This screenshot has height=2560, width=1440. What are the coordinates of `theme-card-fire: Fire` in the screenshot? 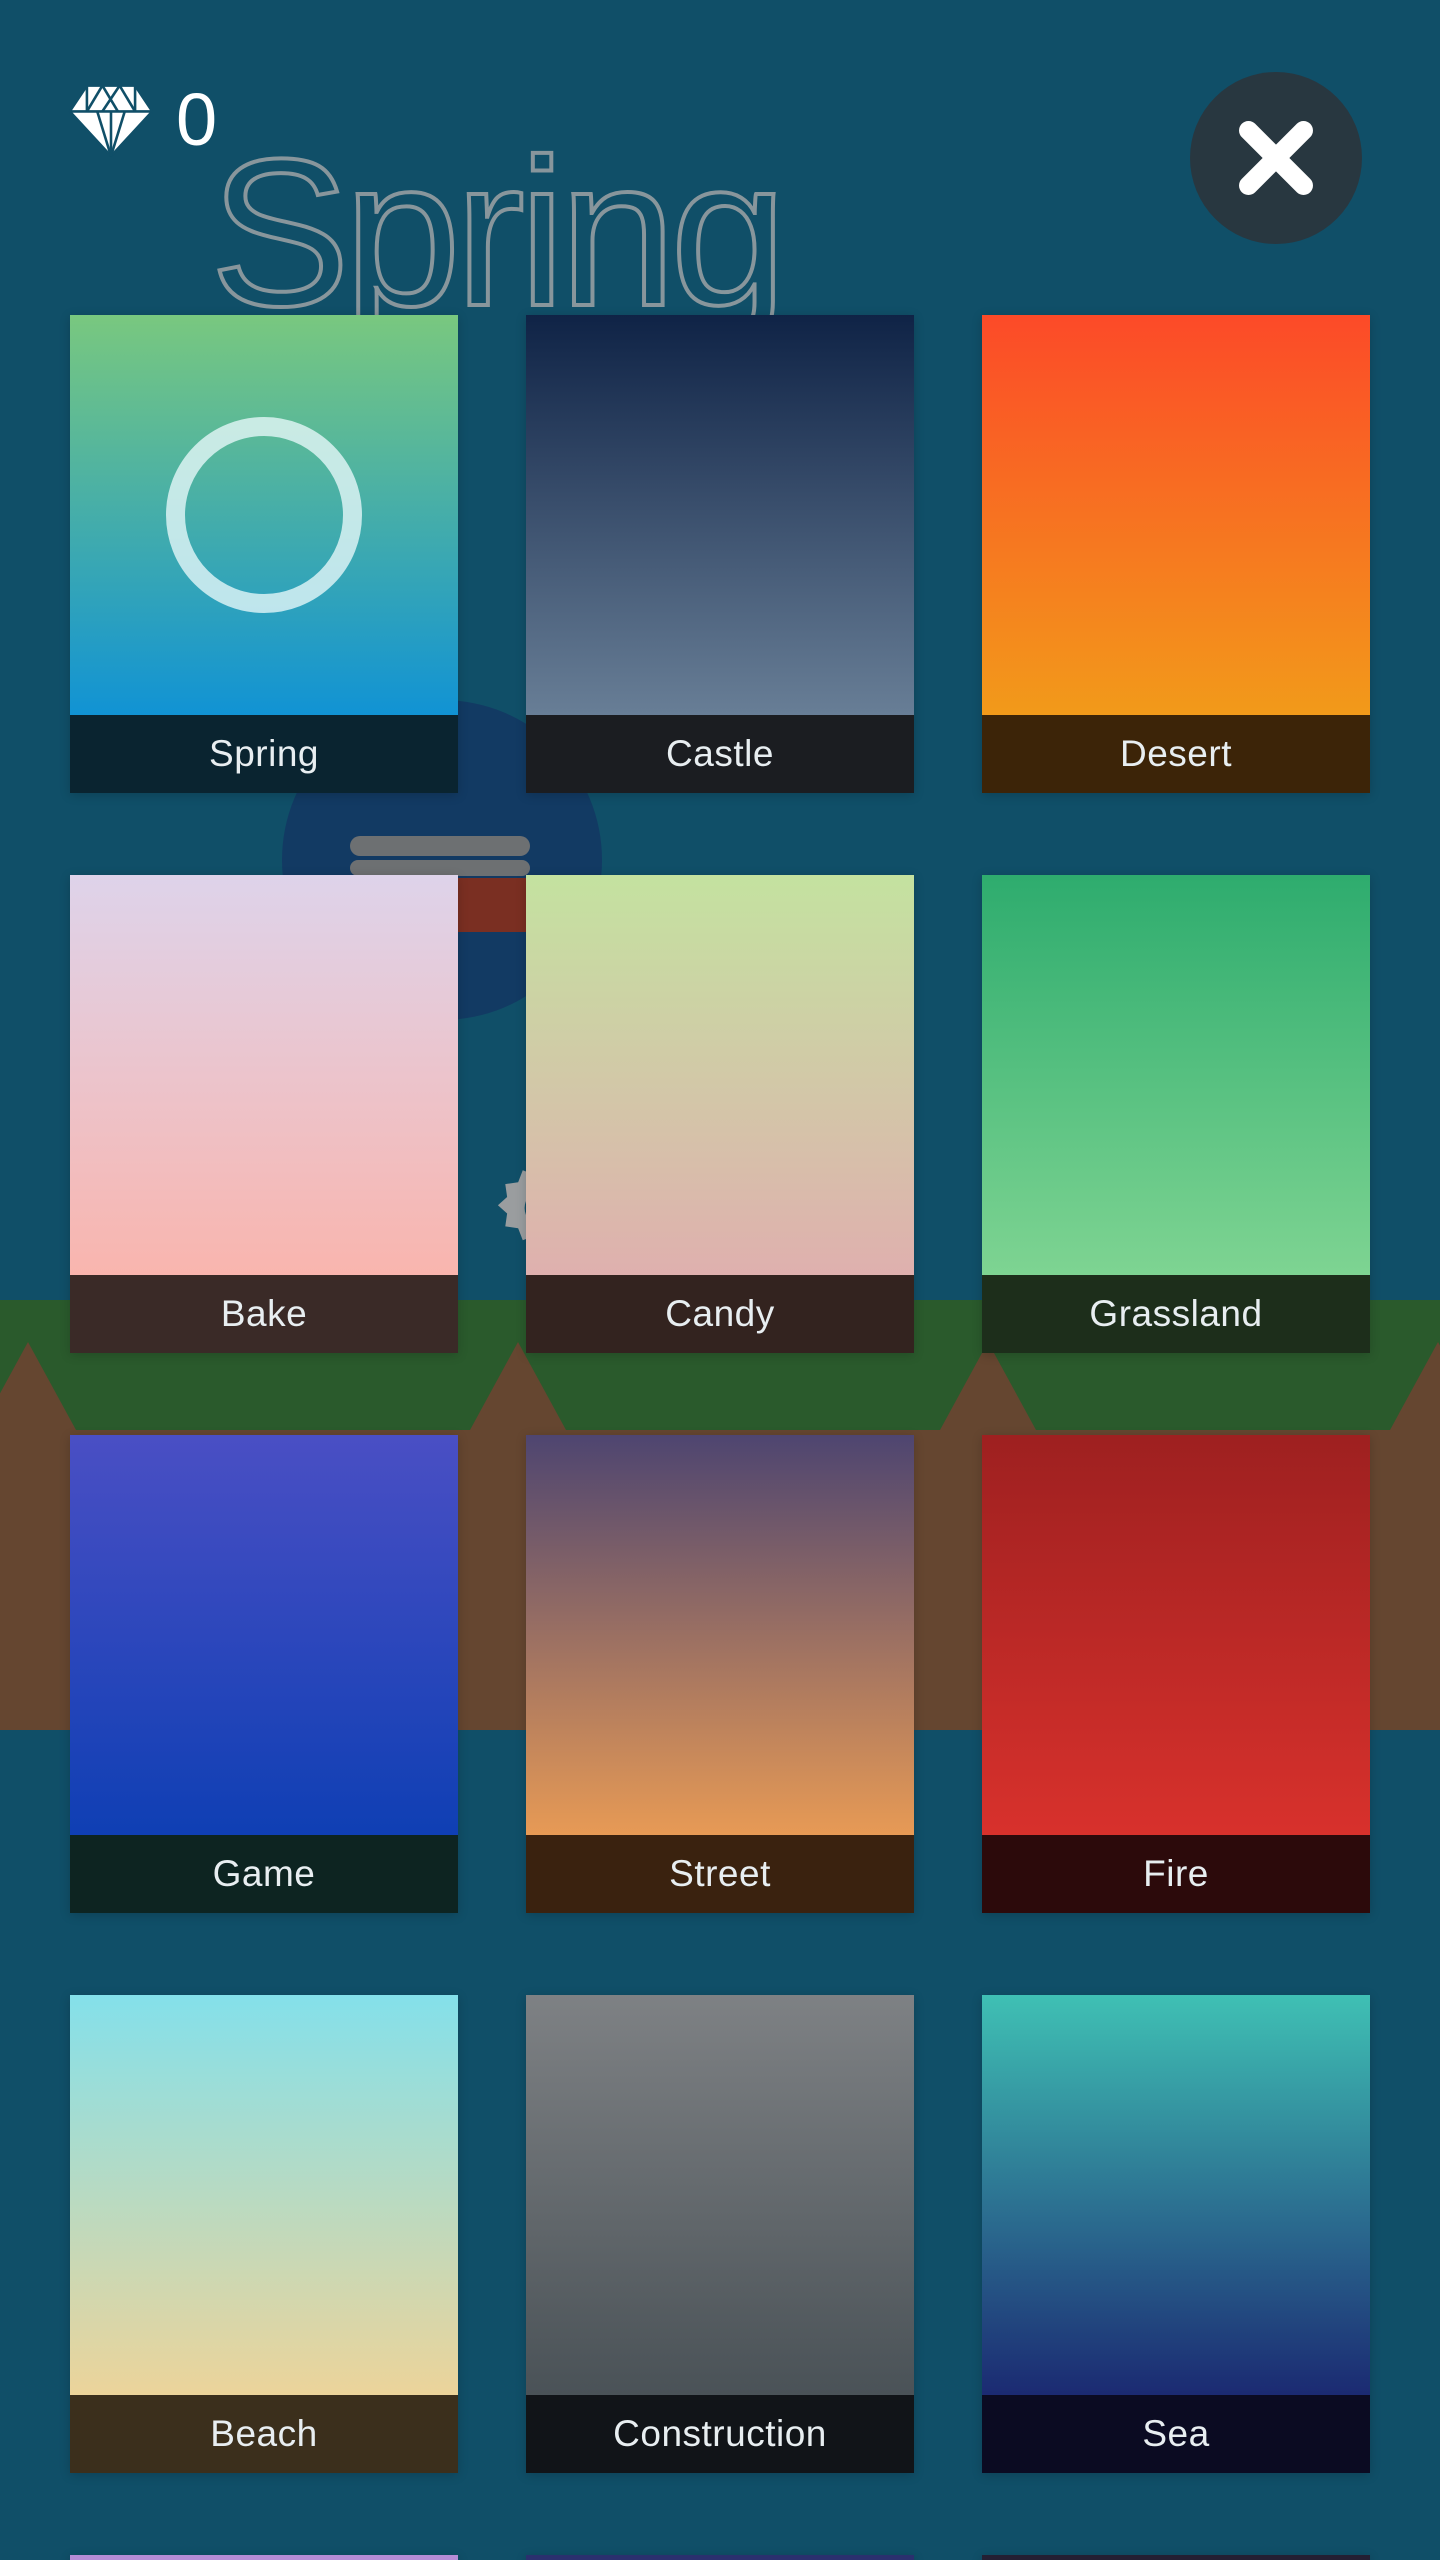 It's located at (1176, 1674).